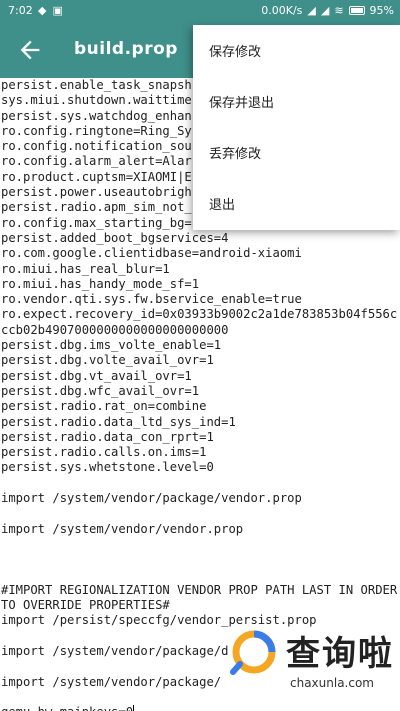  I want to click on notification-icon: ◆, so click(42, 10).